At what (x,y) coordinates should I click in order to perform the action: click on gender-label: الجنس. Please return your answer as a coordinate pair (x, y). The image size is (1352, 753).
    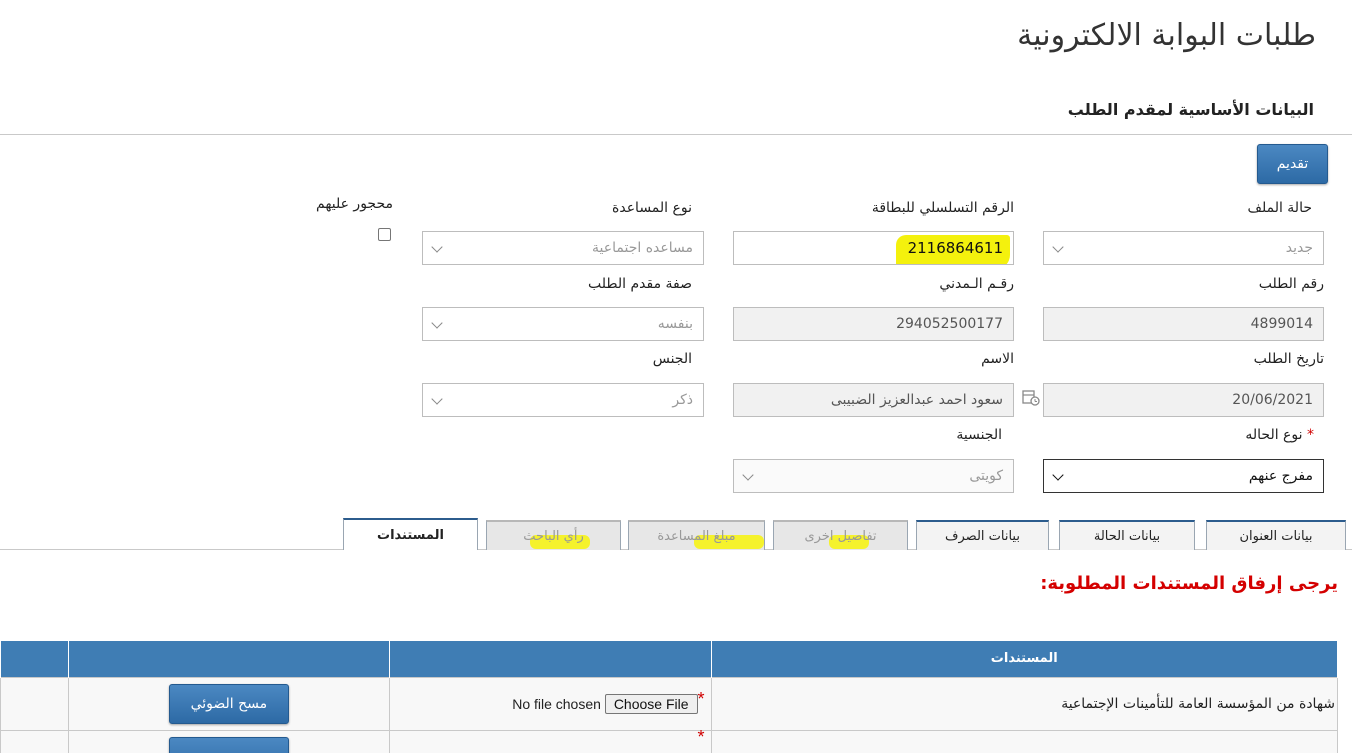
    Looking at the image, I should click on (672, 359).